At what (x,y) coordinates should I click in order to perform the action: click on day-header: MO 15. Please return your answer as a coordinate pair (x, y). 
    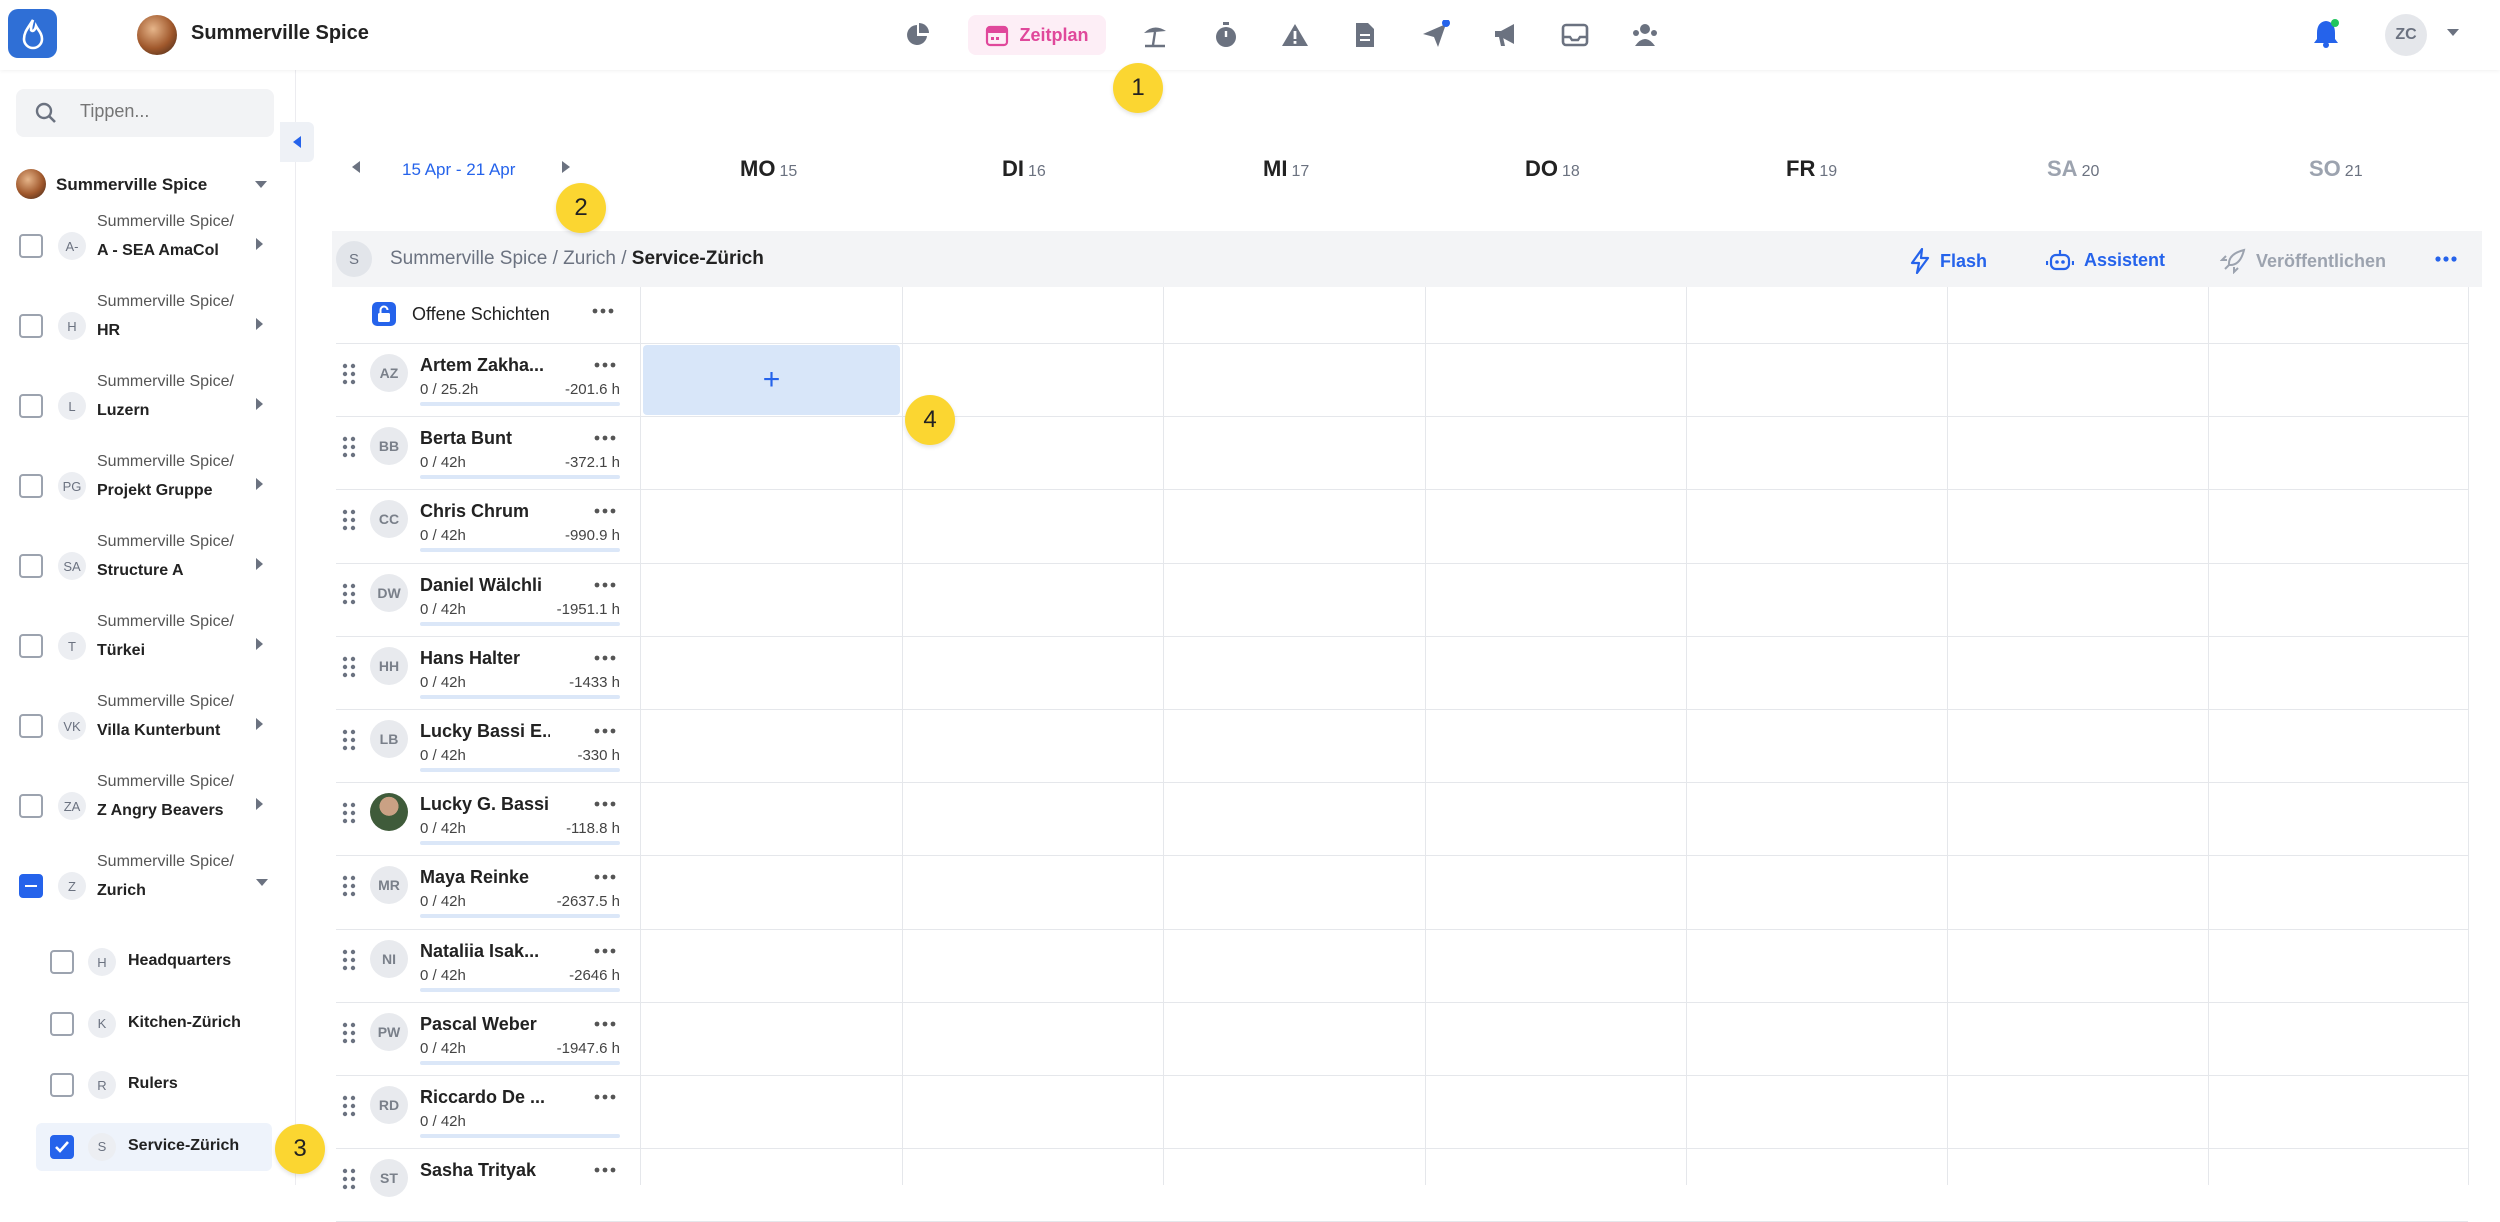
    Looking at the image, I should click on (768, 169).